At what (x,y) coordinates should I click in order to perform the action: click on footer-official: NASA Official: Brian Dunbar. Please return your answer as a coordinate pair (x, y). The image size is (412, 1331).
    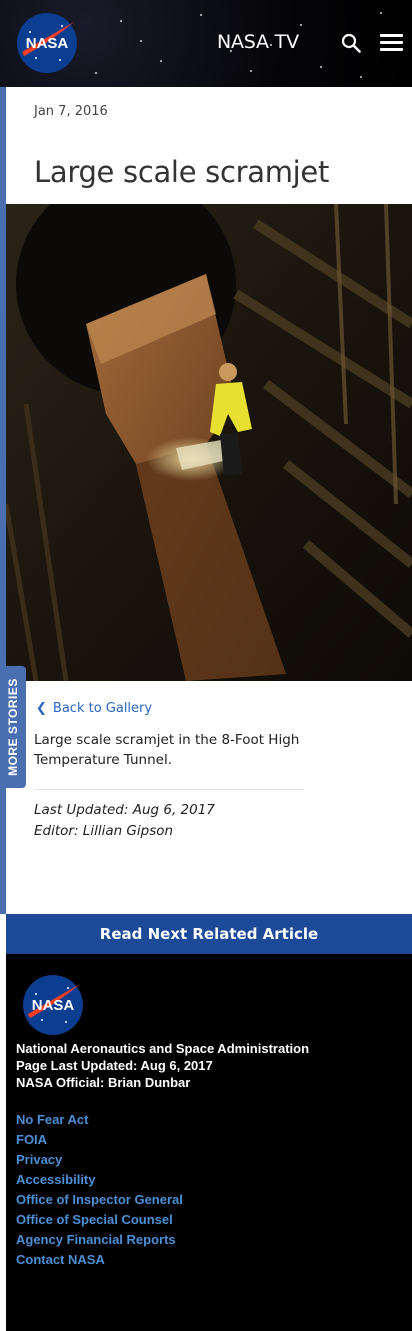
    Looking at the image, I should click on (103, 1082).